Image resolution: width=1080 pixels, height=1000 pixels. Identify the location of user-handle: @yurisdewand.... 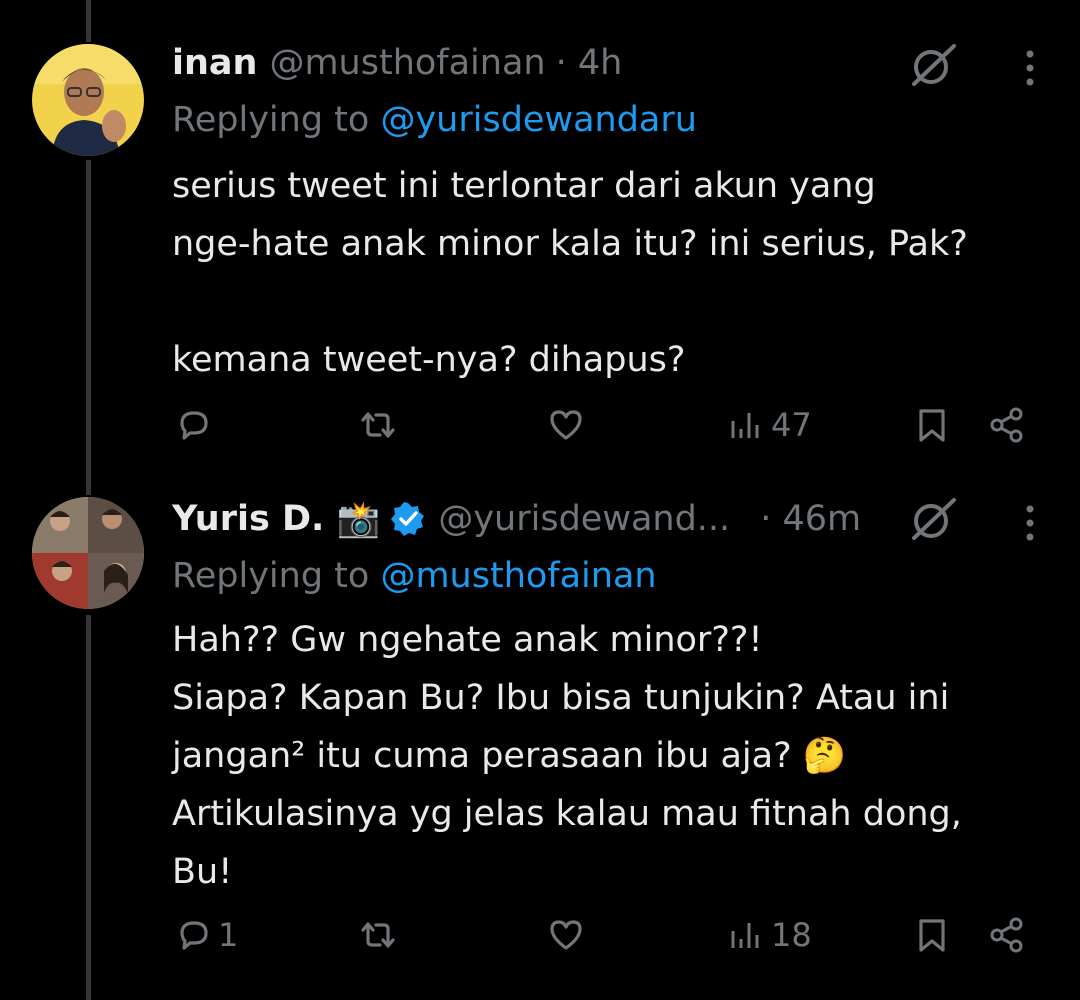
(584, 519).